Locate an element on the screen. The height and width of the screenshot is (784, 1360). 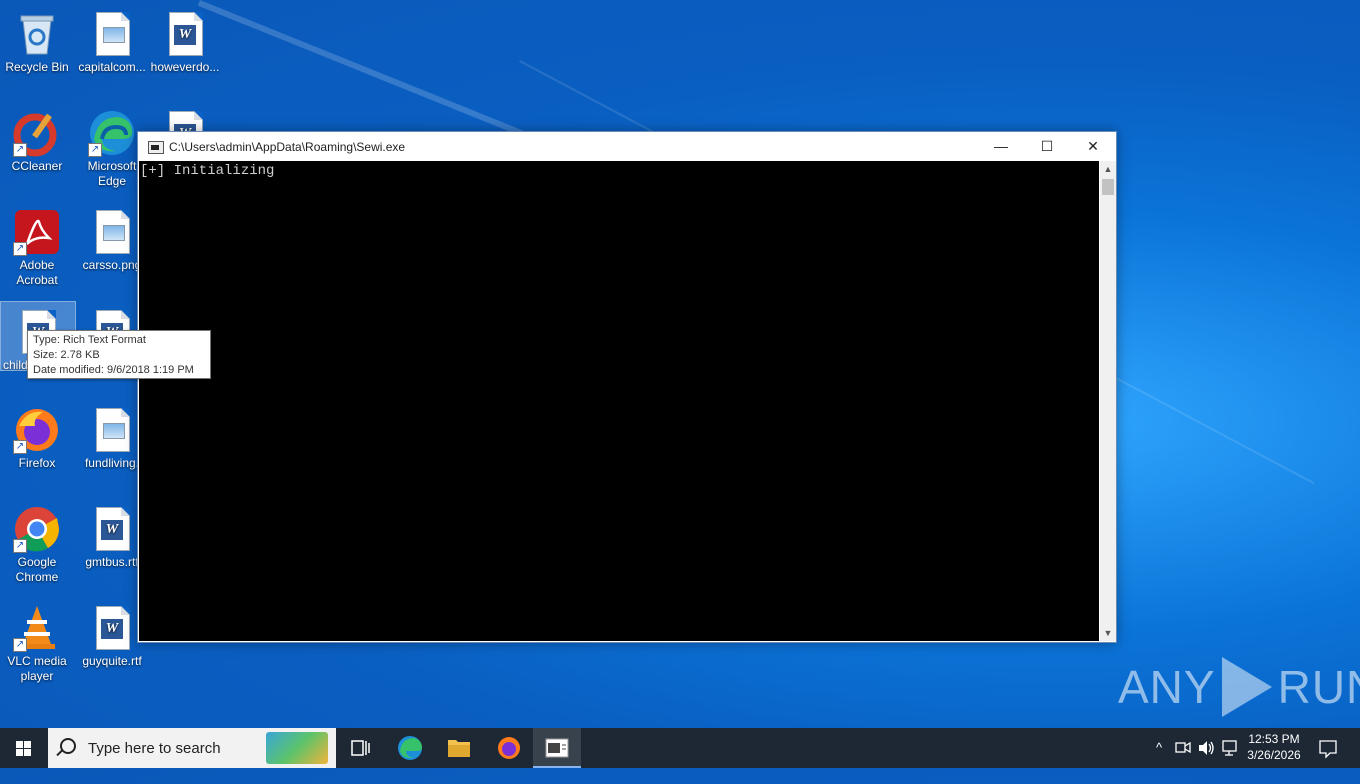
edge-icon is located at coordinates (410, 748).